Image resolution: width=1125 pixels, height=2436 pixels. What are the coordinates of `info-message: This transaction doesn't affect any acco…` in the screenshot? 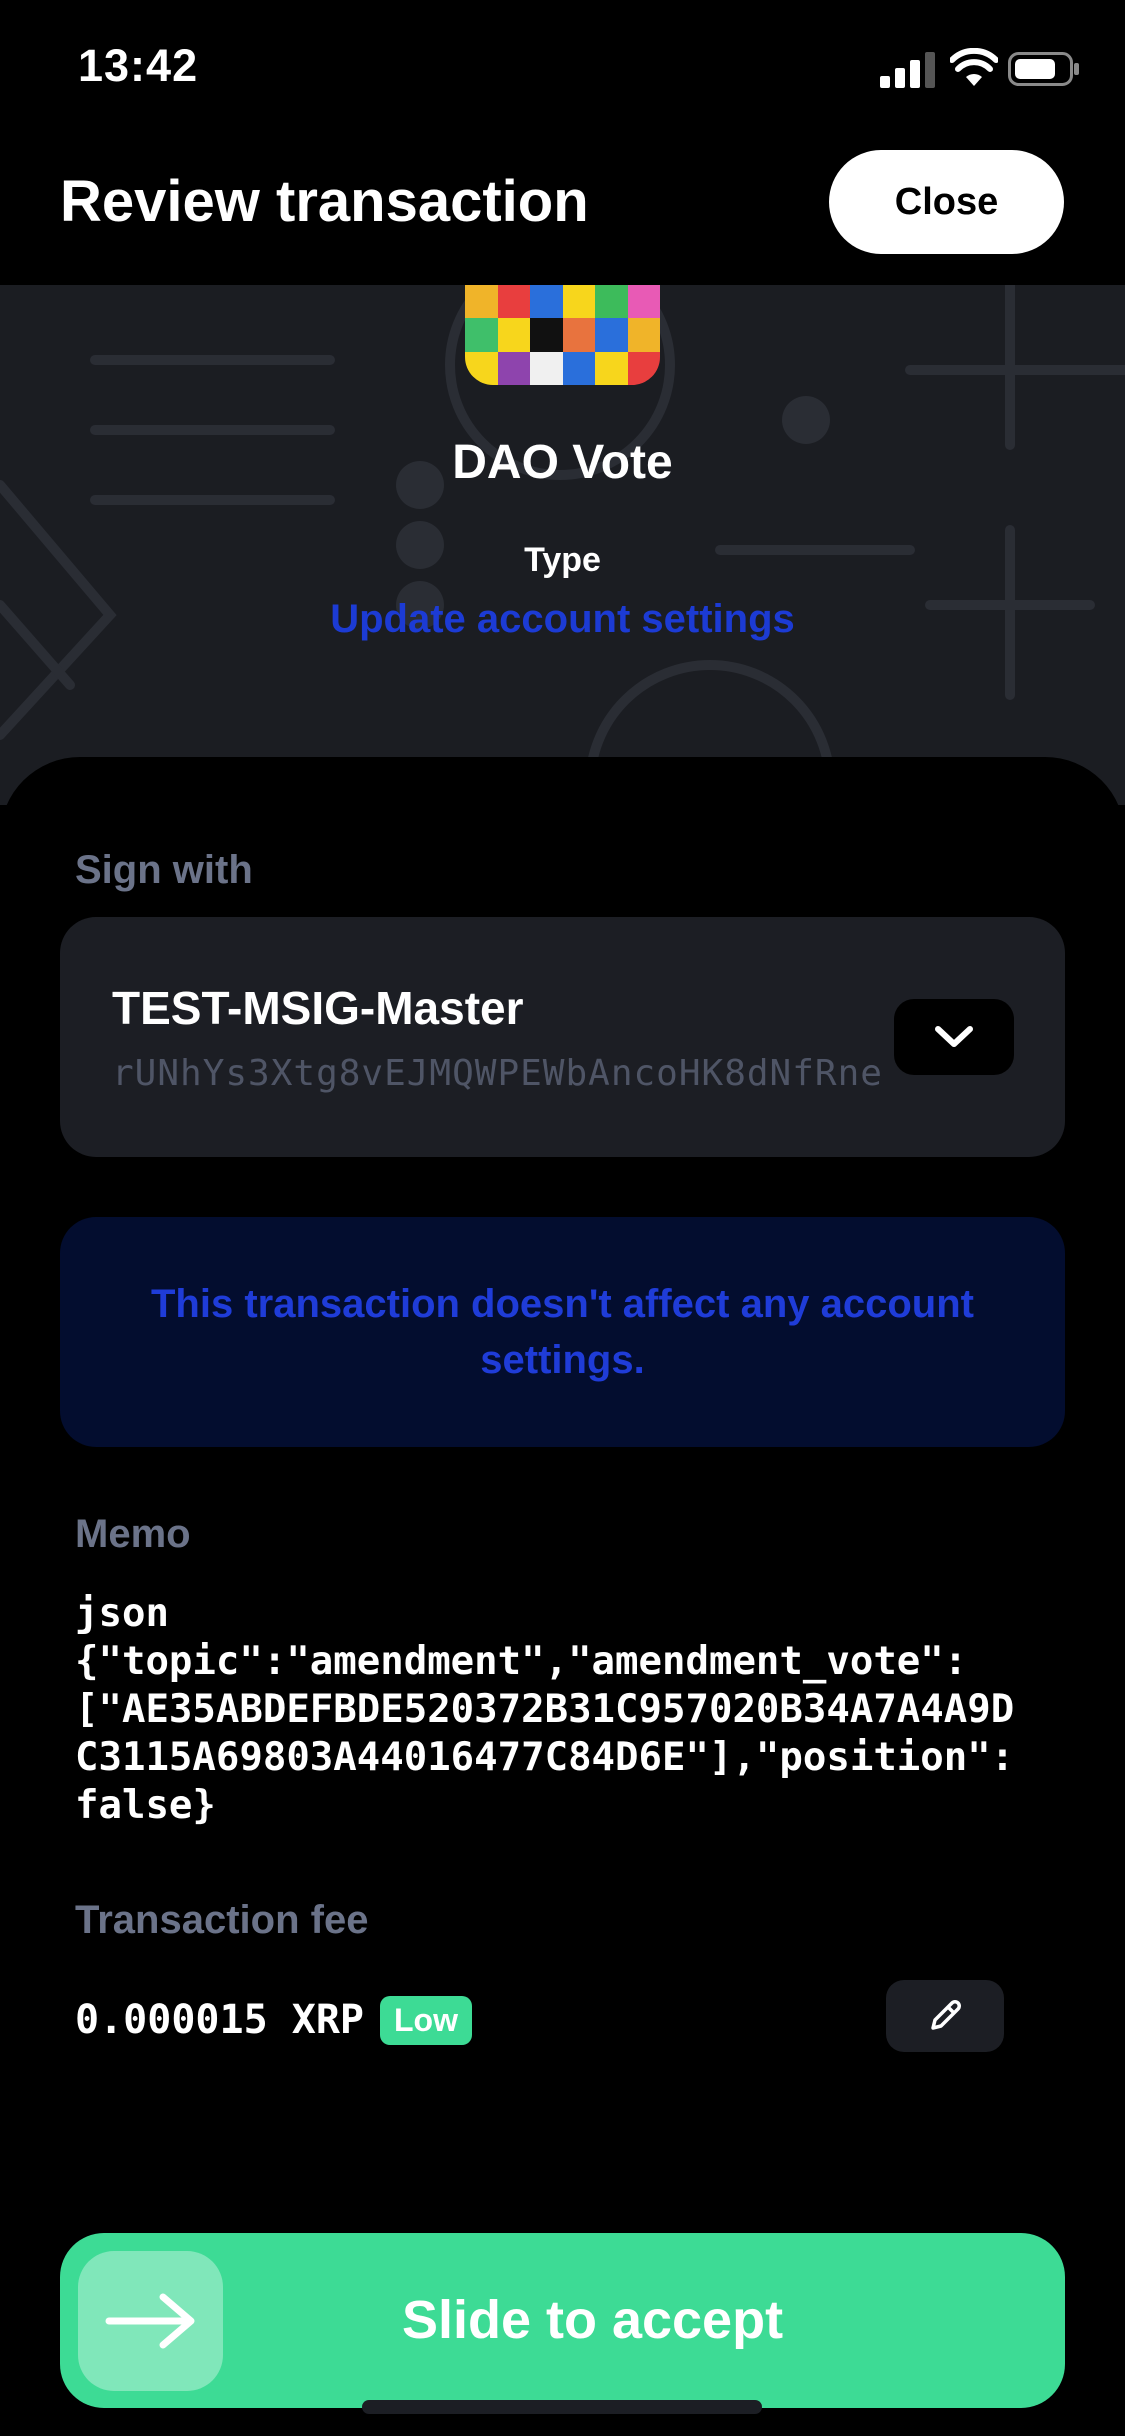 It's located at (562, 1332).